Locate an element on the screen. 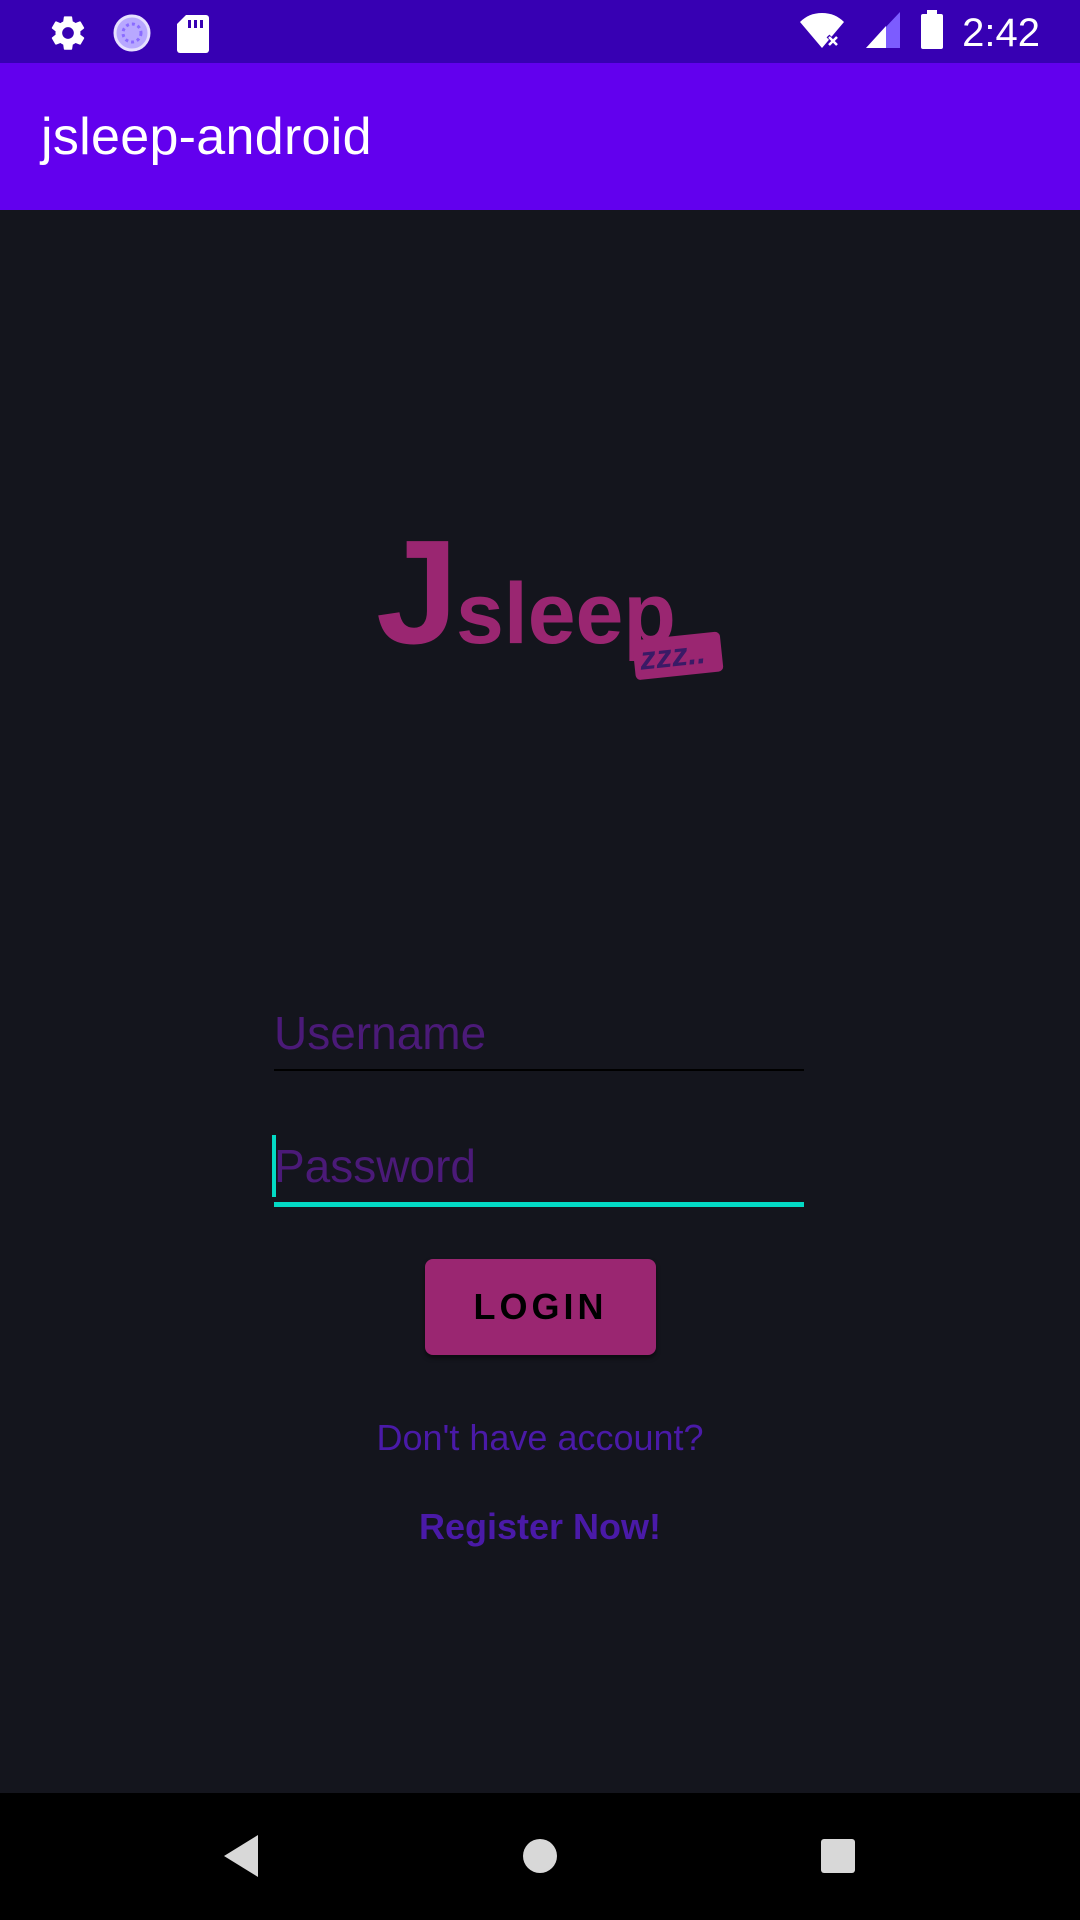 This screenshot has width=1080, height=1920. text-cursor is located at coordinates (274, 1166).